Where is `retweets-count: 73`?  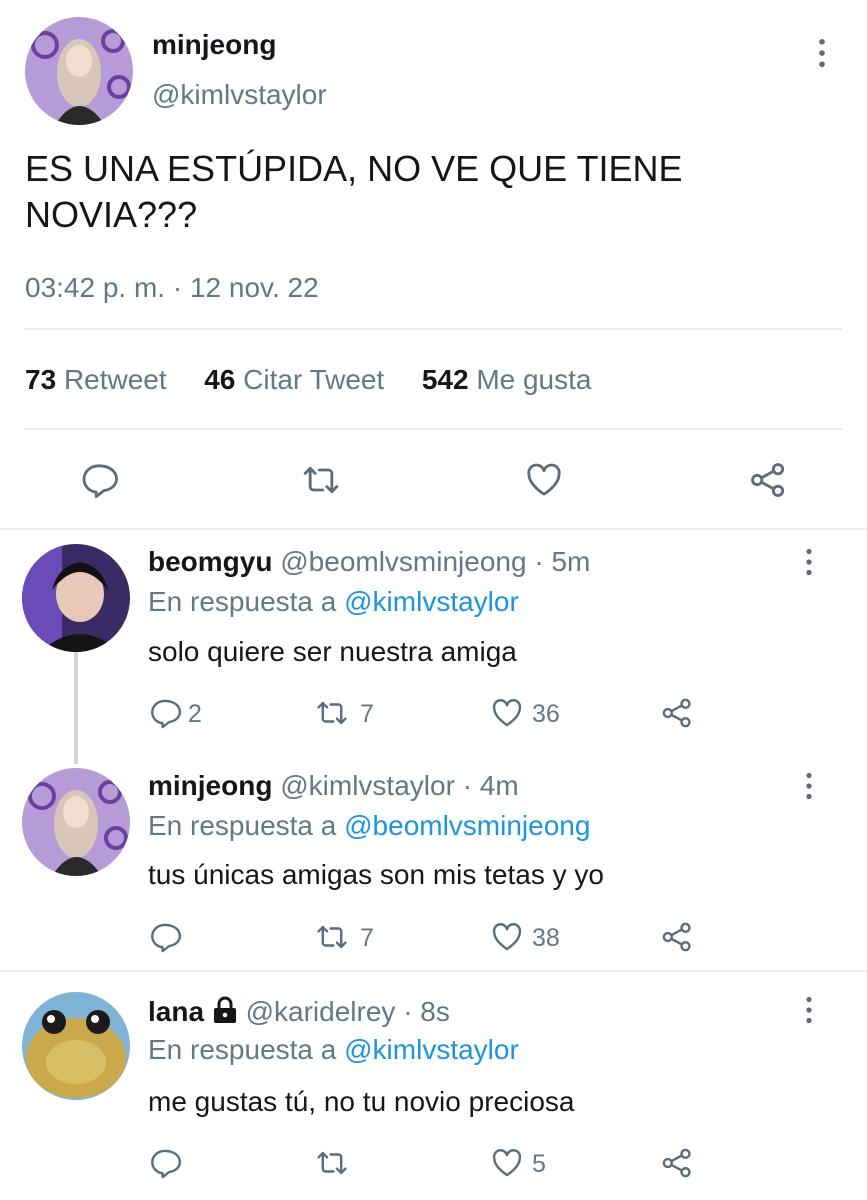 retweets-count: 73 is located at coordinates (41, 379).